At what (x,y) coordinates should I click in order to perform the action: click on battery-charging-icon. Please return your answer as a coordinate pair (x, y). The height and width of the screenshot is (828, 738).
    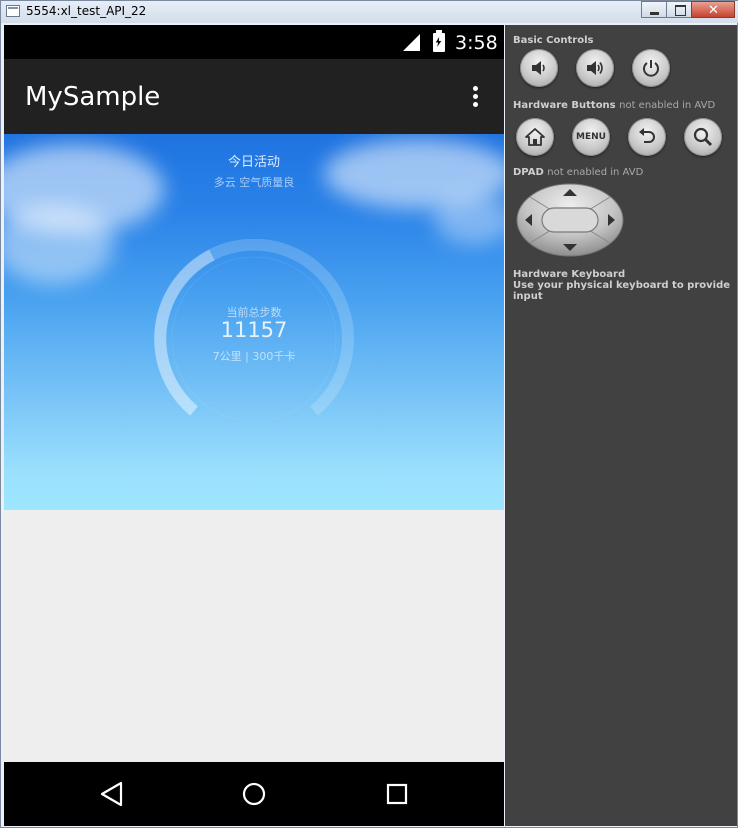
    Looking at the image, I should click on (439, 41).